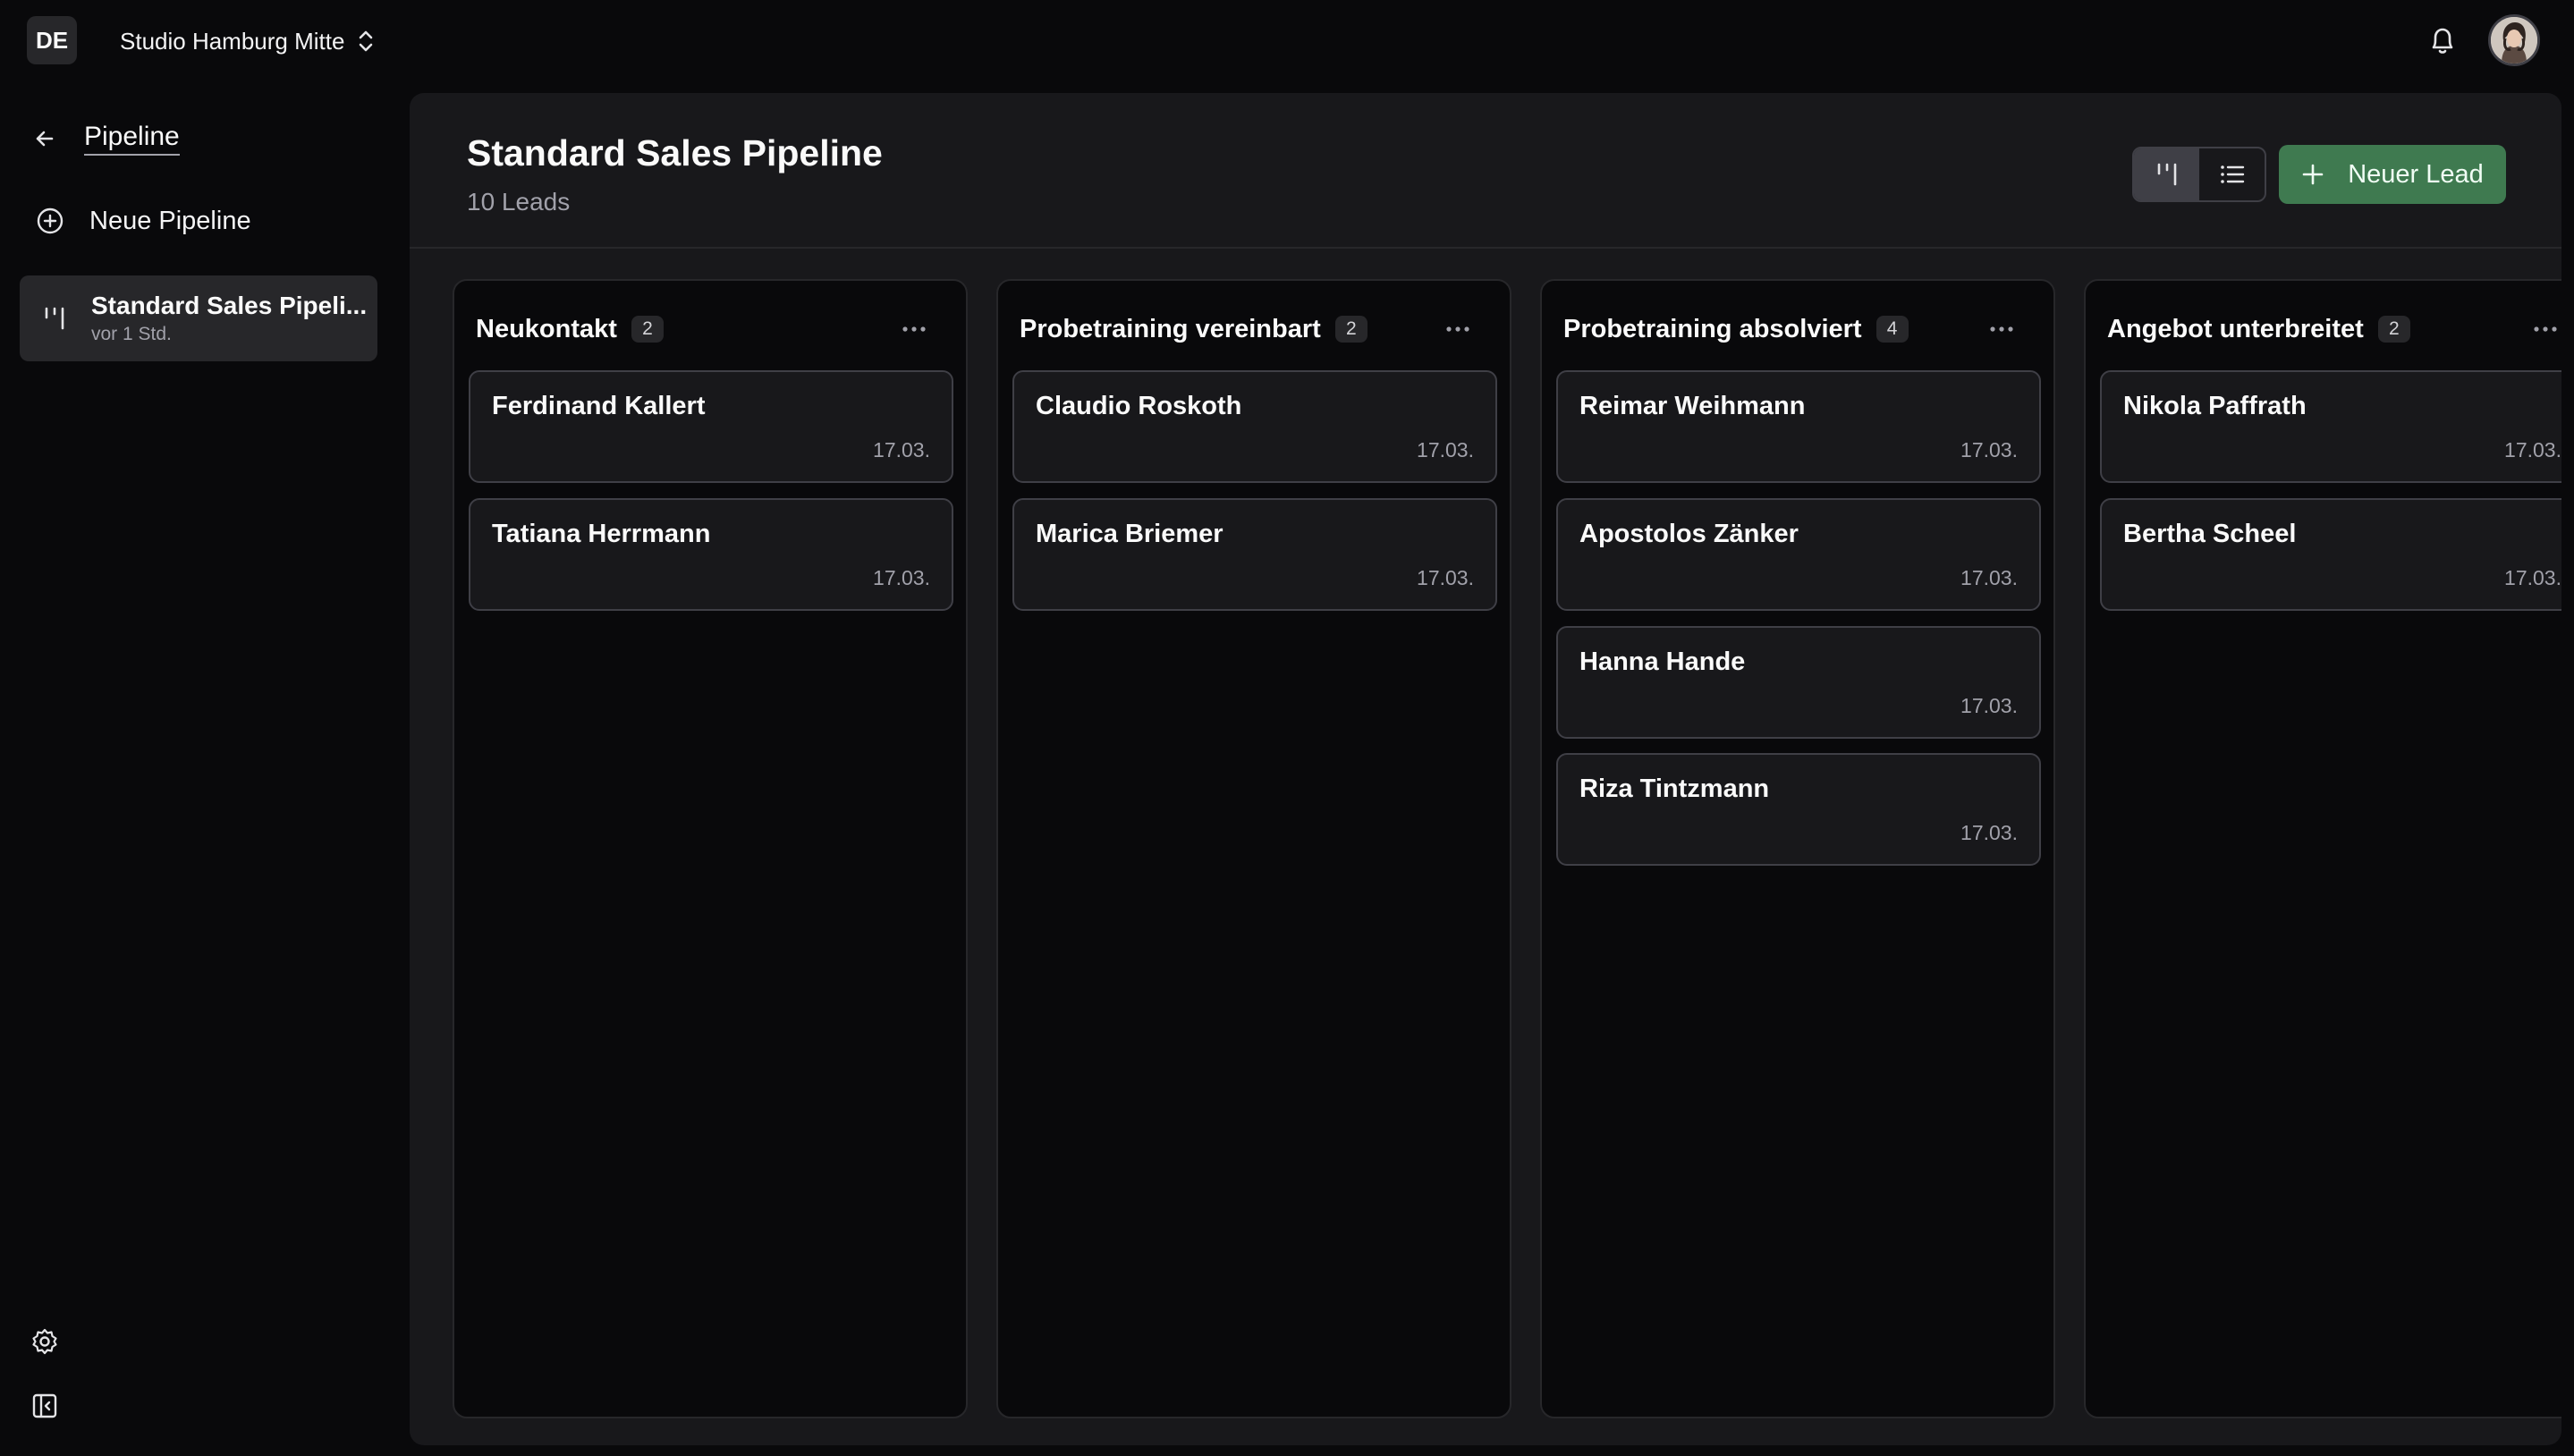 The height and width of the screenshot is (1456, 2574). I want to click on new-pipeline-label: Neue Pipeline, so click(170, 220).